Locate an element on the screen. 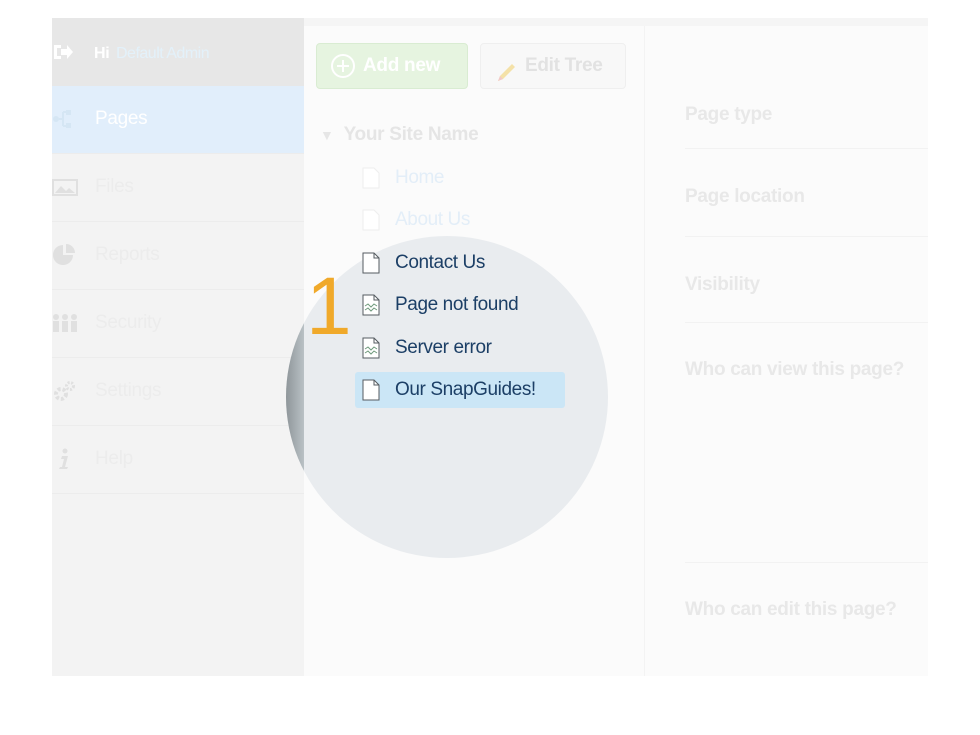  user-header: Hi Default Admin is located at coordinates (178, 52).